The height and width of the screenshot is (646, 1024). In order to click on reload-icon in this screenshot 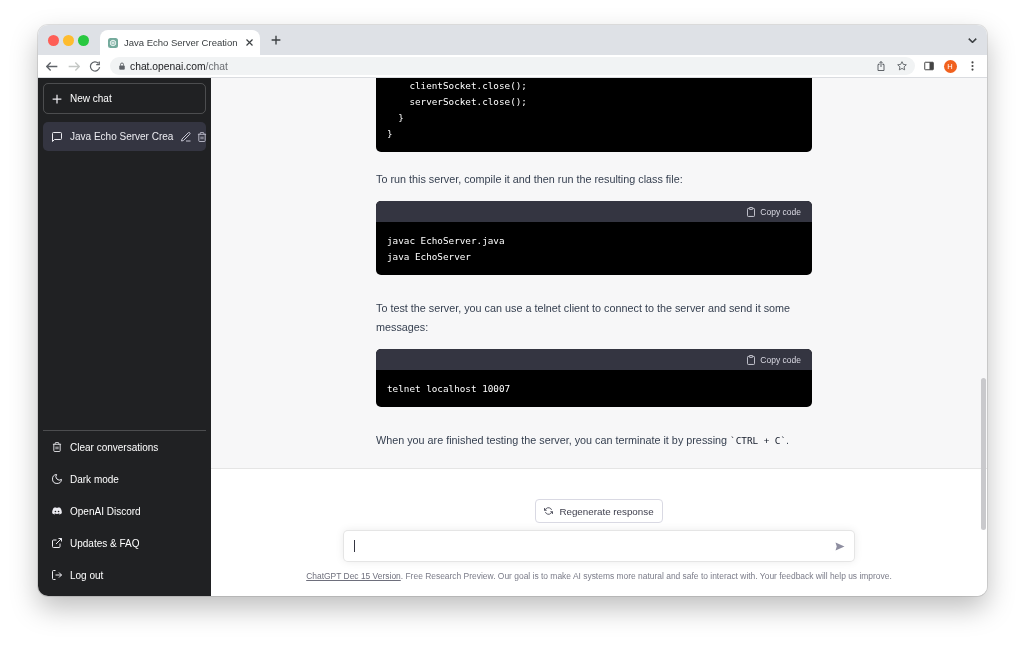, I will do `click(95, 66)`.